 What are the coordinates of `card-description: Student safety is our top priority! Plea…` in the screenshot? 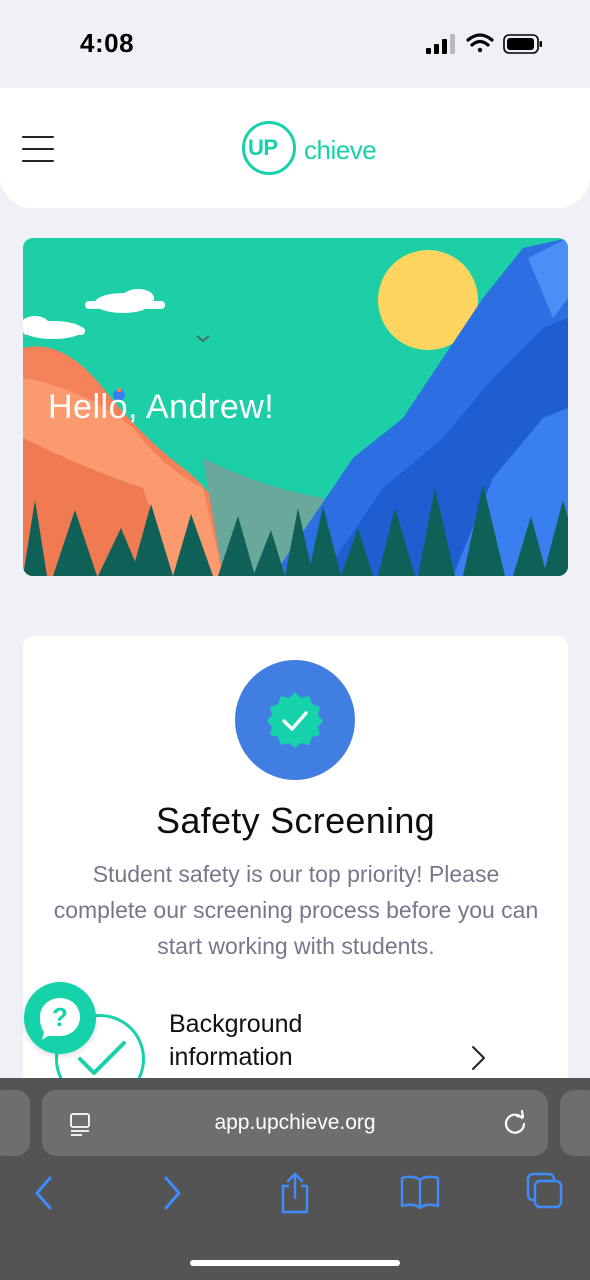 It's located at (296, 910).